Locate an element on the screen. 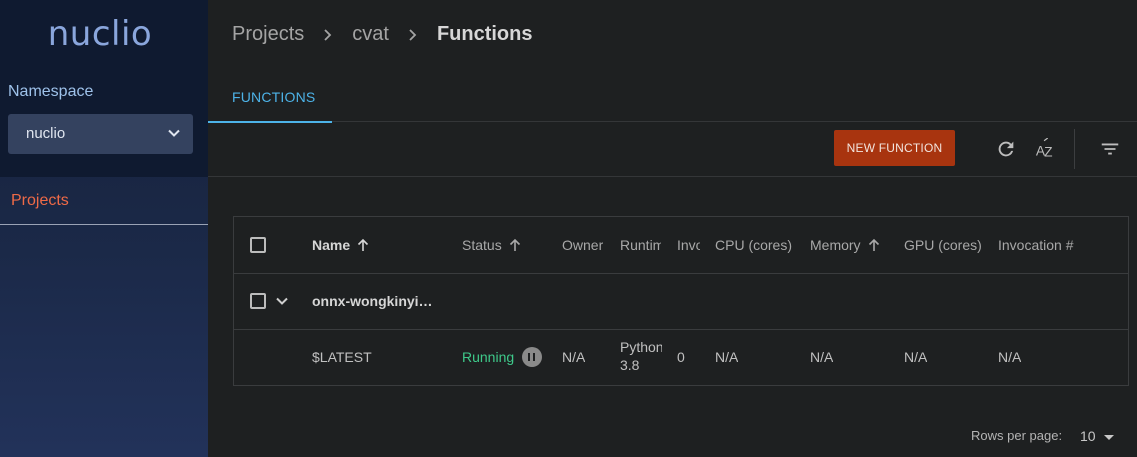 Image resolution: width=1137 pixels, height=457 pixels. invocations-value: 0 is located at coordinates (681, 357).